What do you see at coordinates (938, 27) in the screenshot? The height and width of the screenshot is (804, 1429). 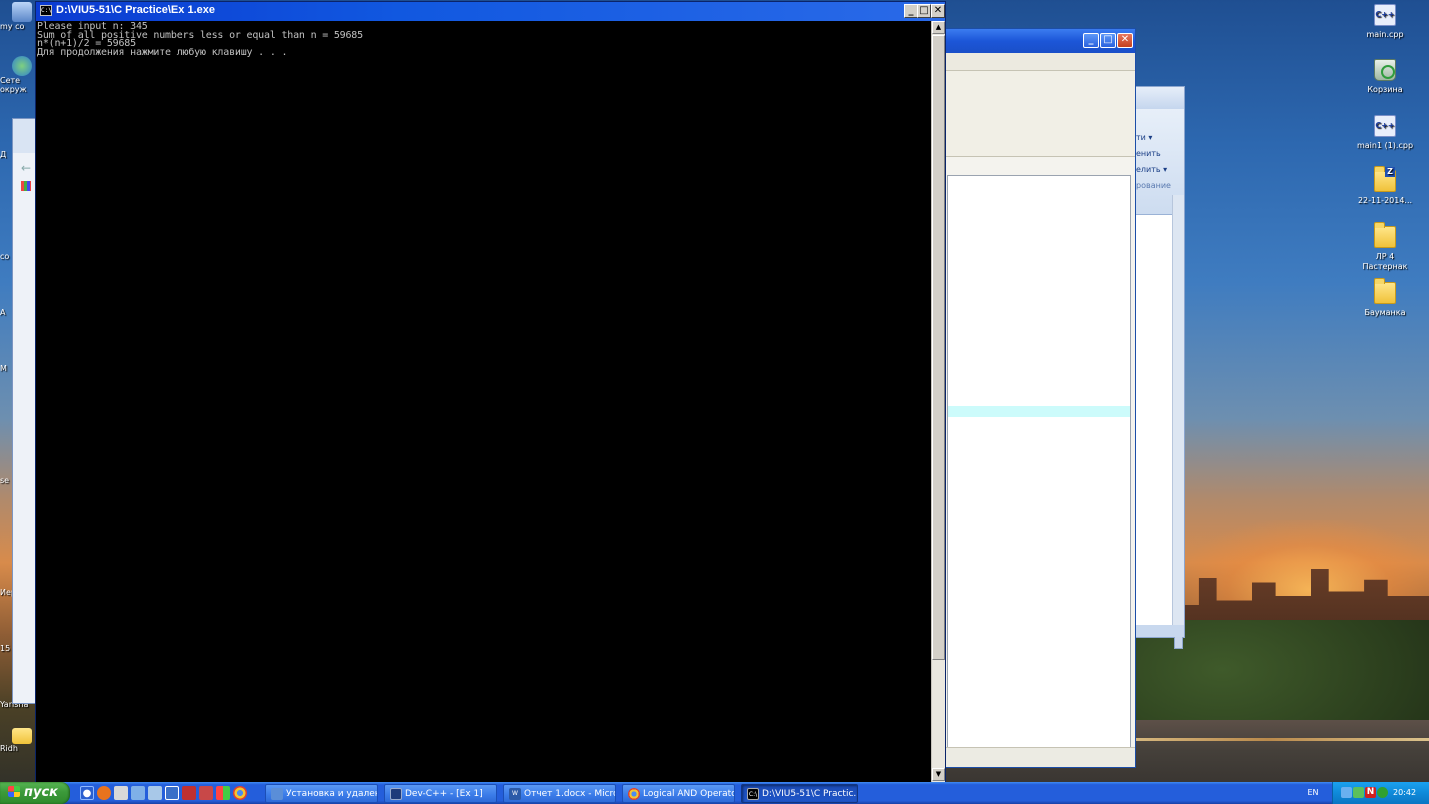 I see `scroll-up-button: ▲` at bounding box center [938, 27].